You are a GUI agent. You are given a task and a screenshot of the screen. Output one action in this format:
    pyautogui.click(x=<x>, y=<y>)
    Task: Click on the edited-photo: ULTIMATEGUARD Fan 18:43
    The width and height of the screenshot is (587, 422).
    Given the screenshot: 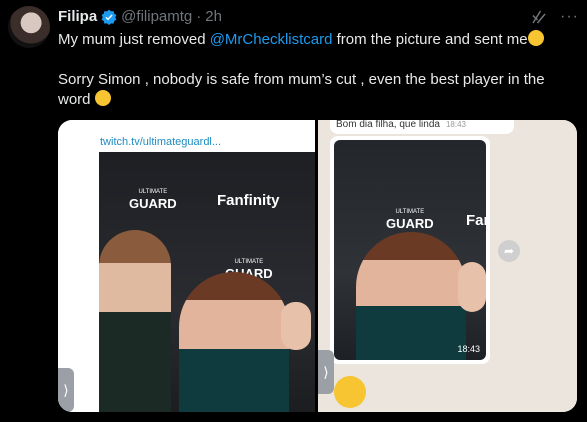 What is the action you would take?
    pyautogui.click(x=410, y=250)
    